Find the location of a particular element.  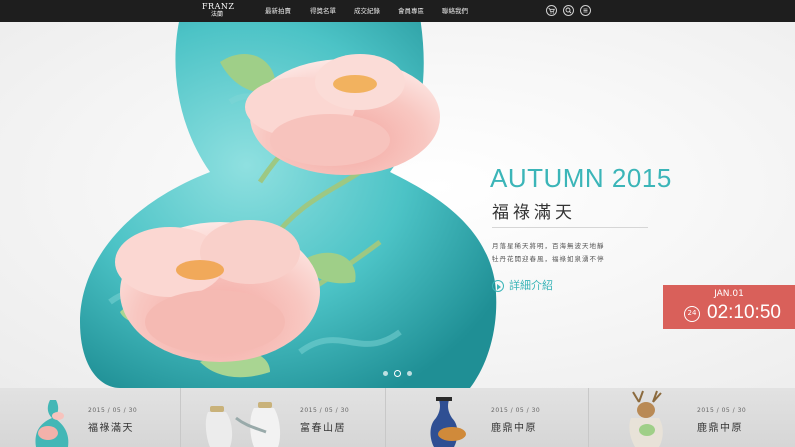

hero-season: AUTUMN 2015 is located at coordinates (581, 178).